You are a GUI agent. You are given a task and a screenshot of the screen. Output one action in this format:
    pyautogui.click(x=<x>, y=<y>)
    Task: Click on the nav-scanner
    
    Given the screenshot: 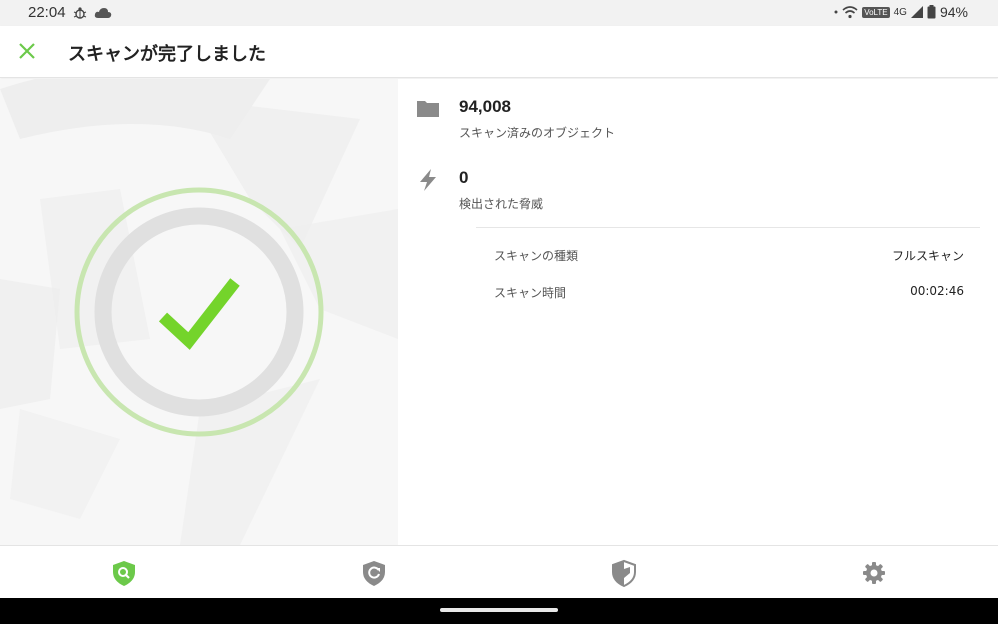 What is the action you would take?
    pyautogui.click(x=124, y=573)
    